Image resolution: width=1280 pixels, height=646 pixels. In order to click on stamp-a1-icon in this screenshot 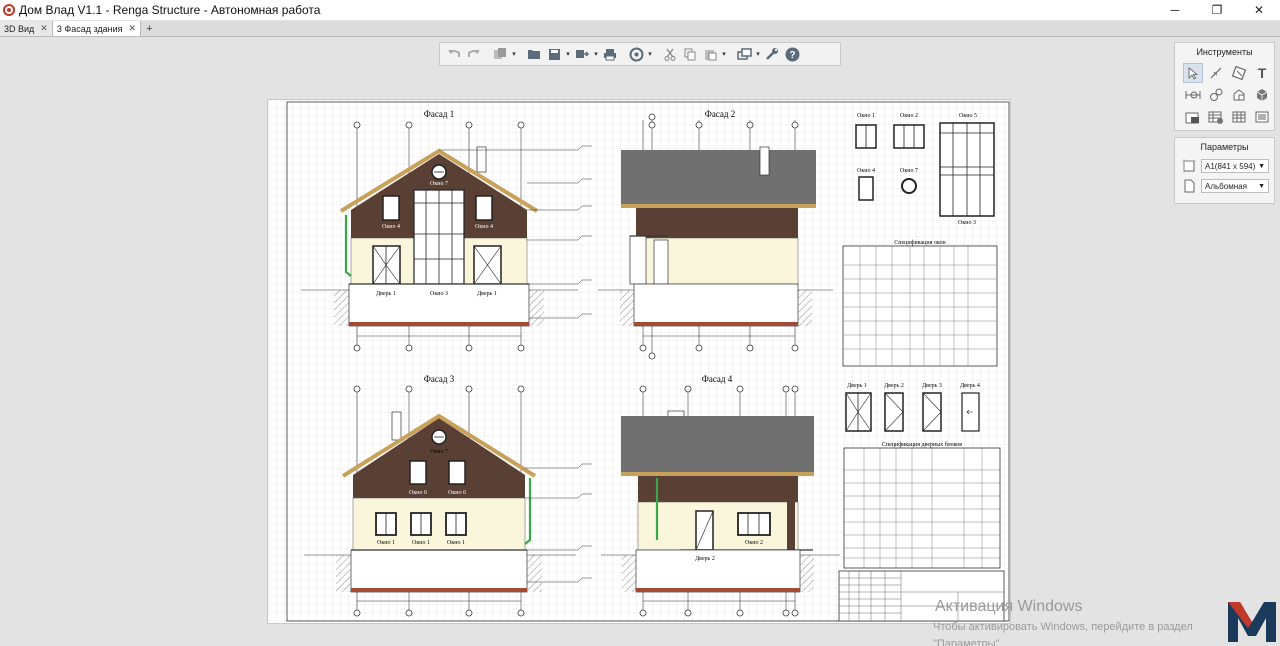, I will do `click(1193, 117)`.